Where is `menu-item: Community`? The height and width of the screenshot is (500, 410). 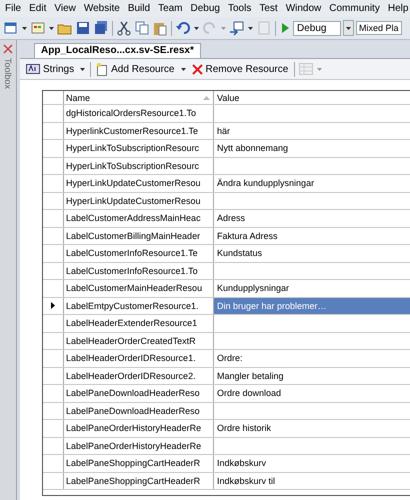
menu-item: Community is located at coordinates (354, 8).